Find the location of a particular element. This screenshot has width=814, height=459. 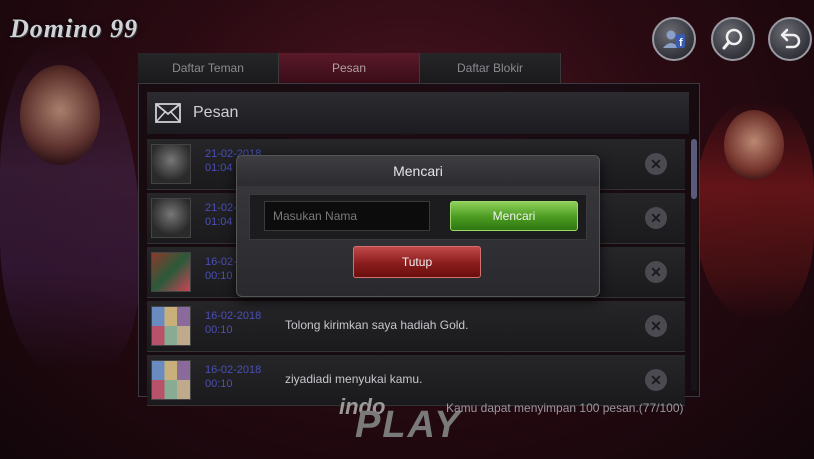

storage-note: Kamu dapat menyimpan 100 pesan.(77/100) is located at coordinates (565, 408).